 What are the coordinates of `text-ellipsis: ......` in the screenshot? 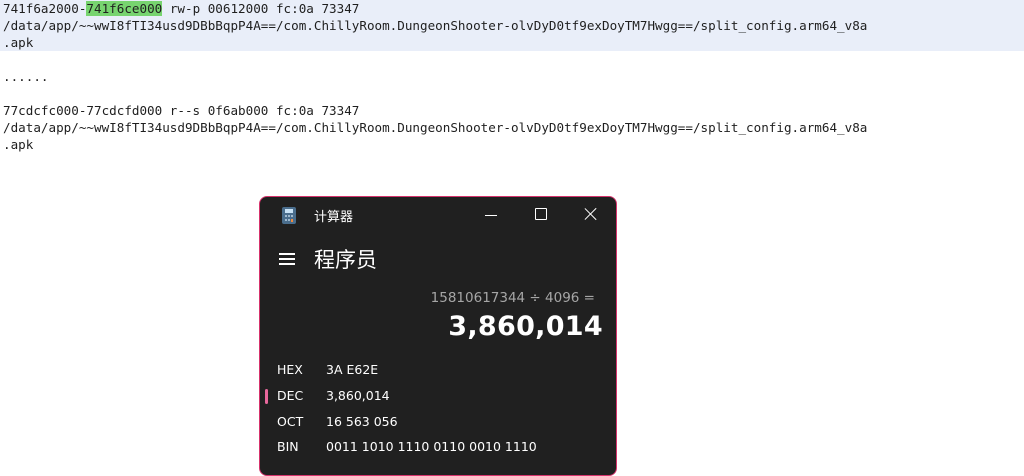 It's located at (26, 76).